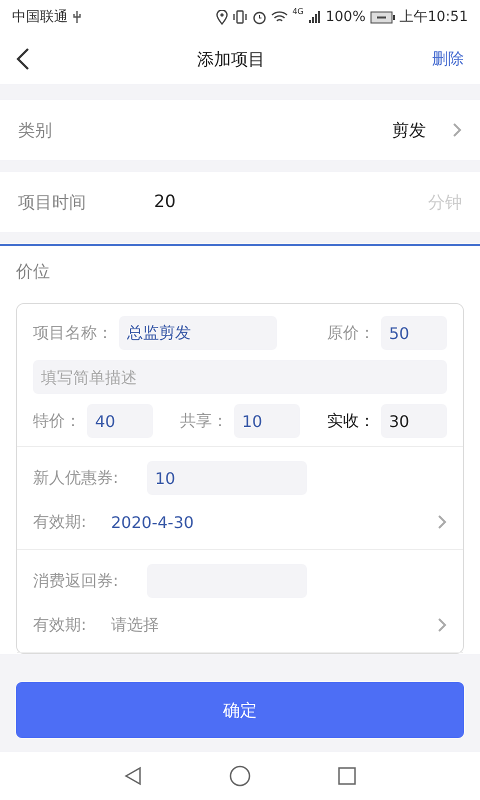  Describe the element at coordinates (198, 333) in the screenshot. I see `name-input: 总监剪发` at that location.